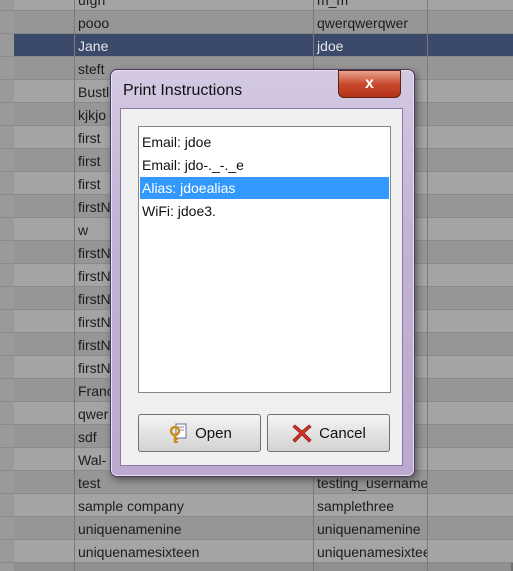 The height and width of the screenshot is (571, 513). I want to click on name-cell-text: Franc, so click(96, 391).